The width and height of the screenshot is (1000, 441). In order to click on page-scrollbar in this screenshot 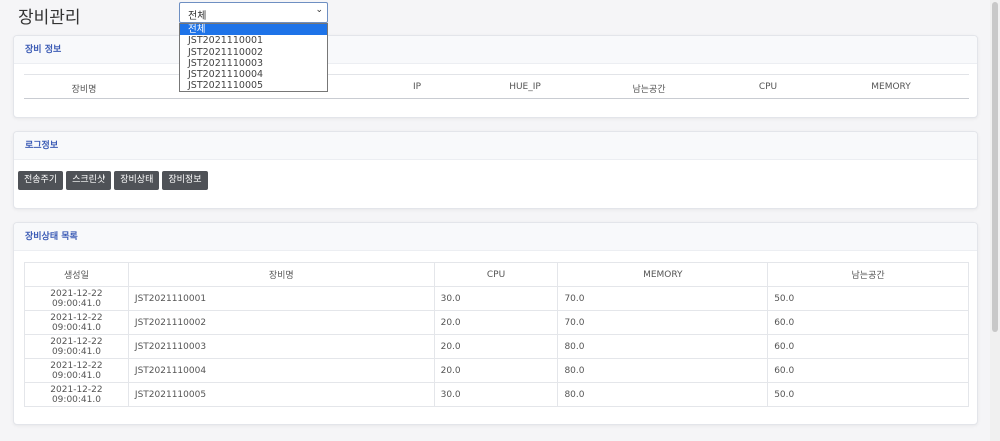, I will do `click(995, 220)`.